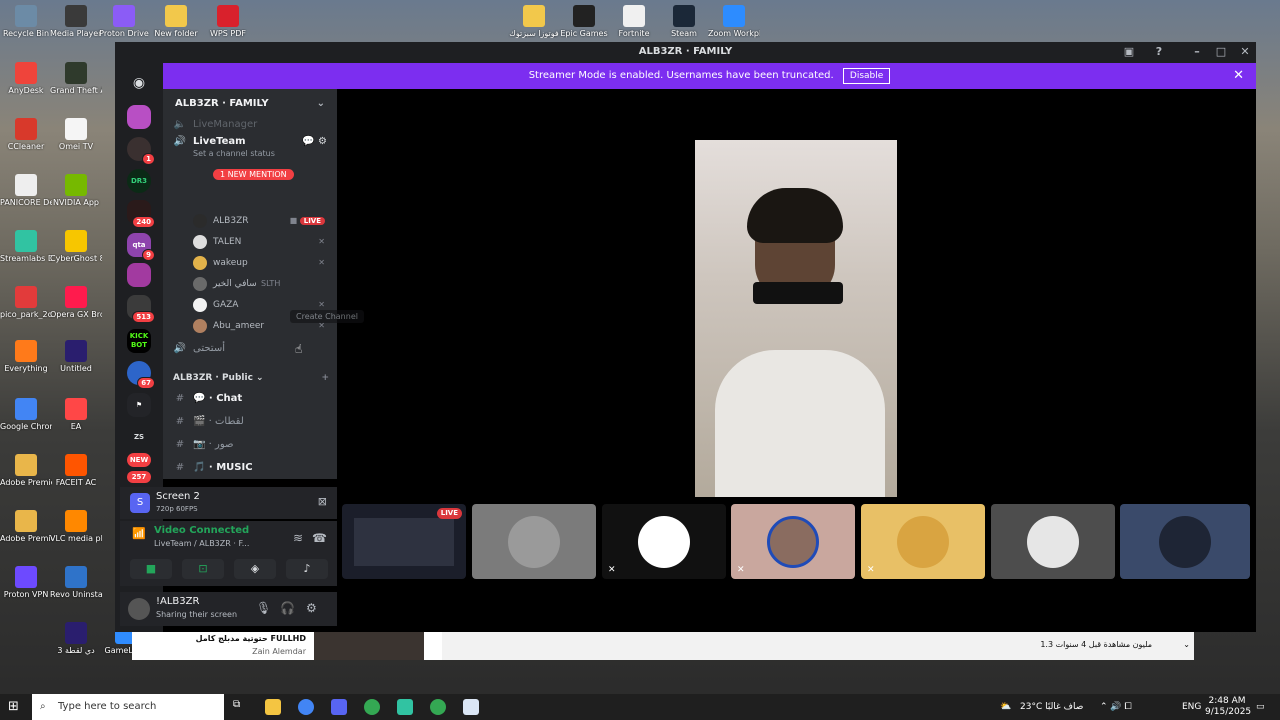 This screenshot has width=1280, height=720. Describe the element at coordinates (307, 569) in the screenshot. I see `soundboard-button: ♪` at that location.